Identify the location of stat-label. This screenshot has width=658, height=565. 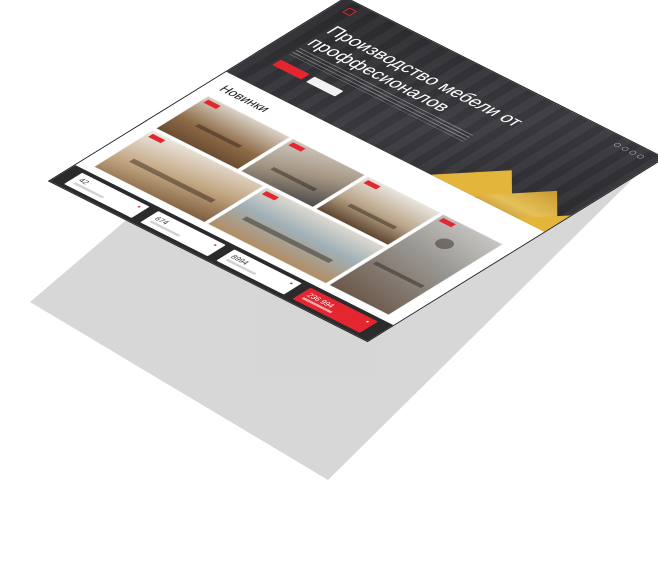
(89, 190).